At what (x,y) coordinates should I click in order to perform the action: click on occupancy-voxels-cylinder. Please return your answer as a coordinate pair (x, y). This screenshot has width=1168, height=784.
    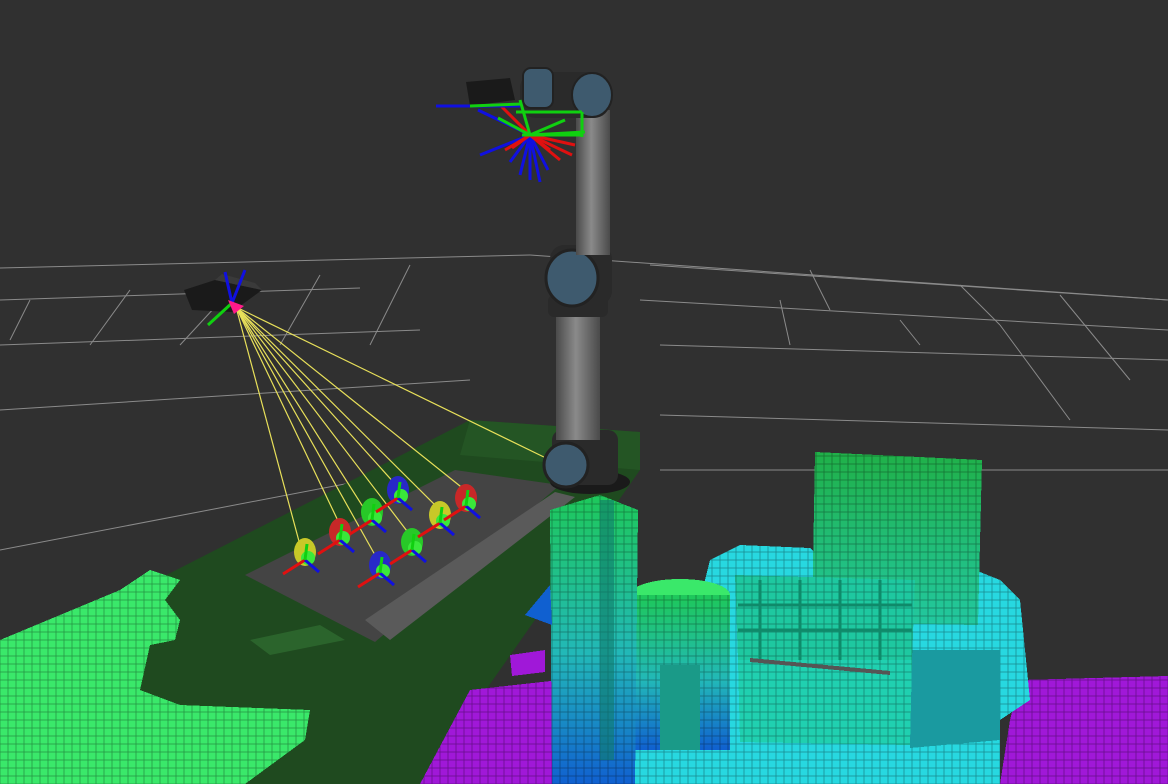
    Looking at the image, I should click on (680, 664).